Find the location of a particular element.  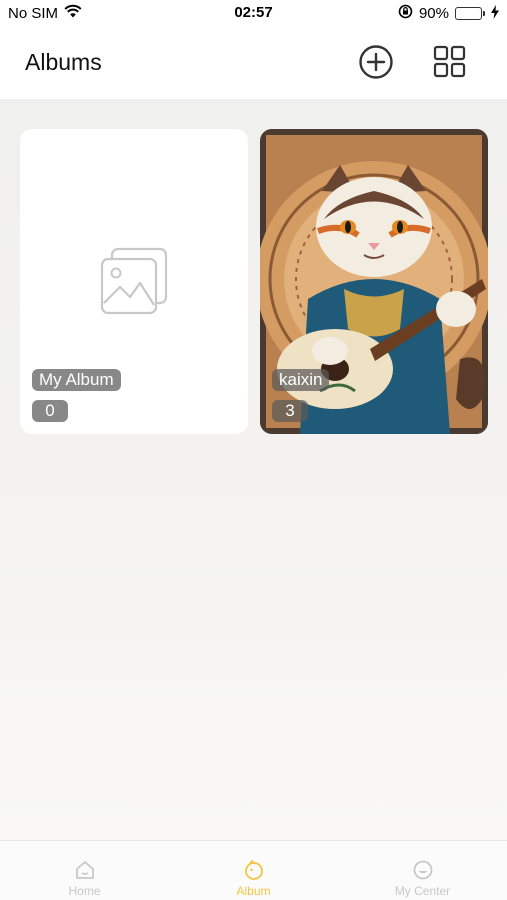

add-album-button is located at coordinates (376, 62).